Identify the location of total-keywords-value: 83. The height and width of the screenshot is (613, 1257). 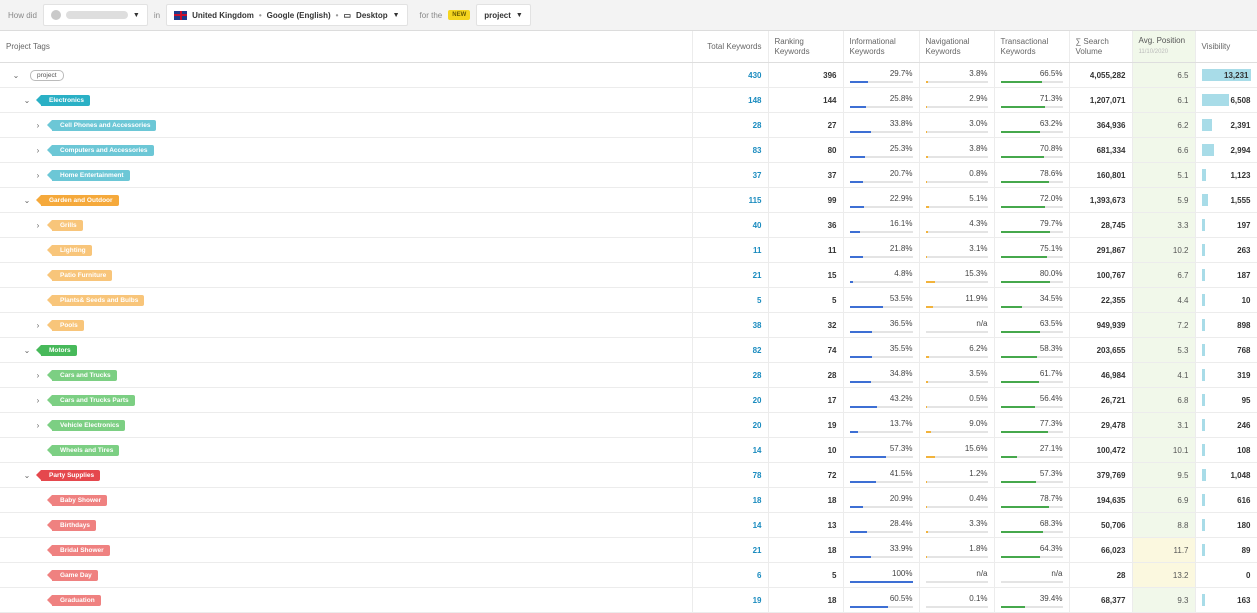
(730, 150).